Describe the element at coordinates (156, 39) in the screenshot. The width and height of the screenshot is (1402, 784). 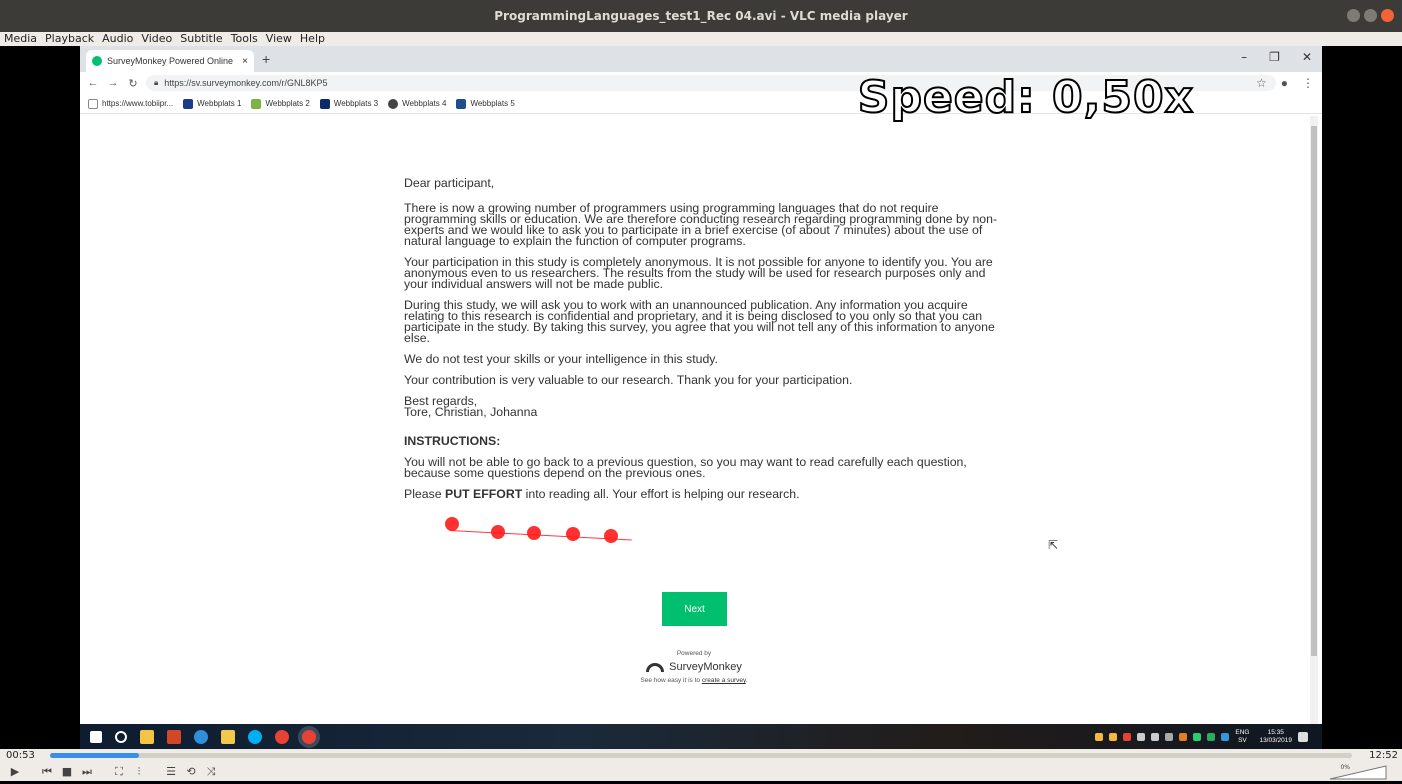
I see `menu-video: Video` at that location.